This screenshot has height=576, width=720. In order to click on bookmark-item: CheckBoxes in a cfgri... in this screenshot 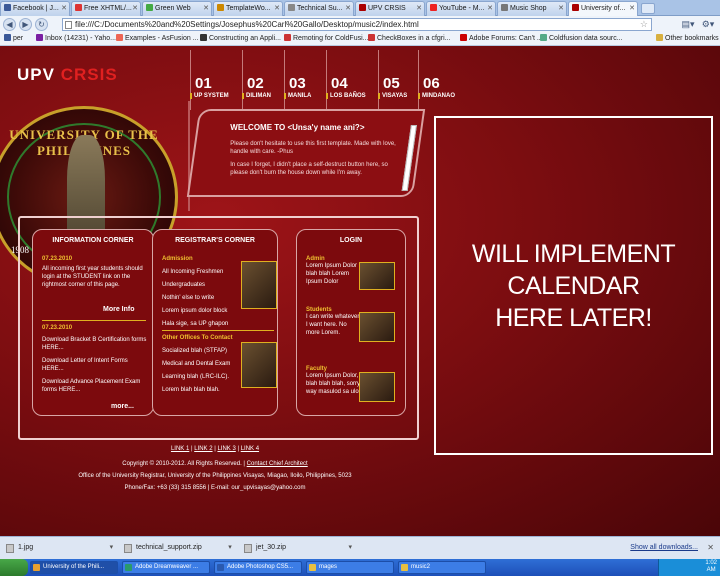, I will do `click(409, 39)`.